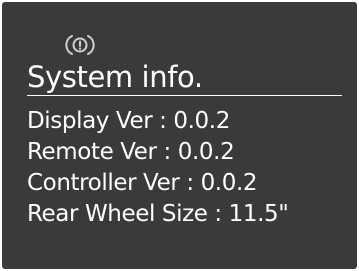 The height and width of the screenshot is (271, 359). I want to click on remote-version-row: Remote Ver : 0.0.2, so click(131, 152).